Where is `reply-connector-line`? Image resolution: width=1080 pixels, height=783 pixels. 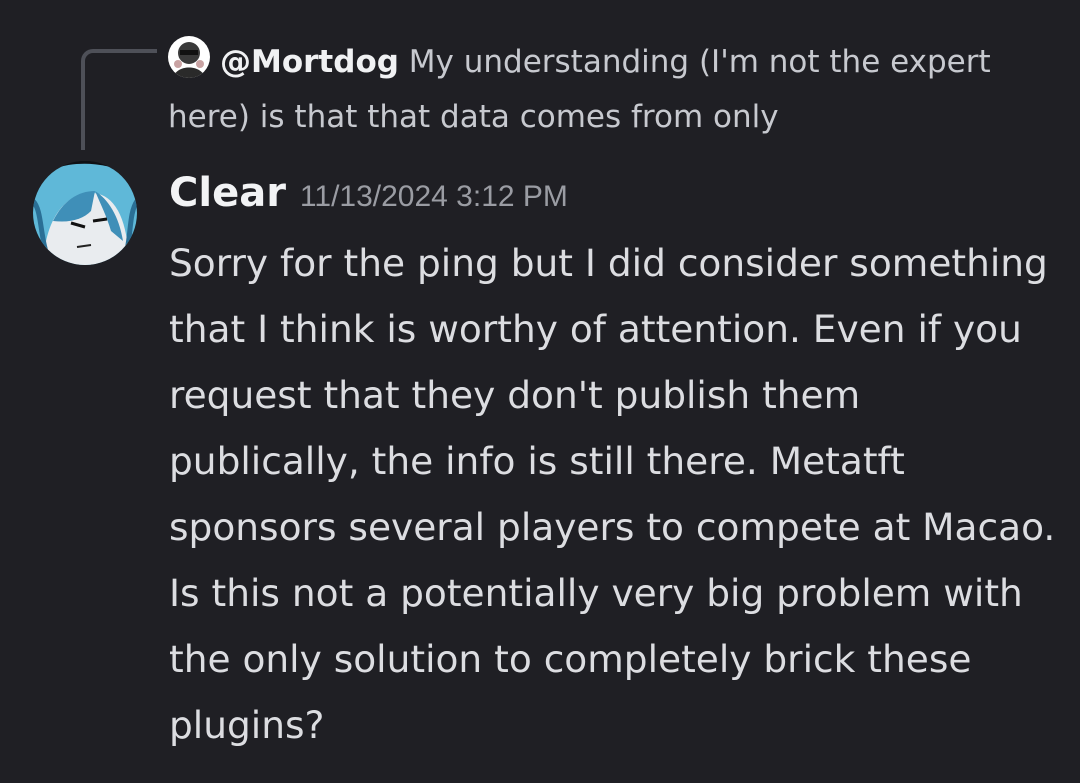
reply-connector-line is located at coordinates (119, 99).